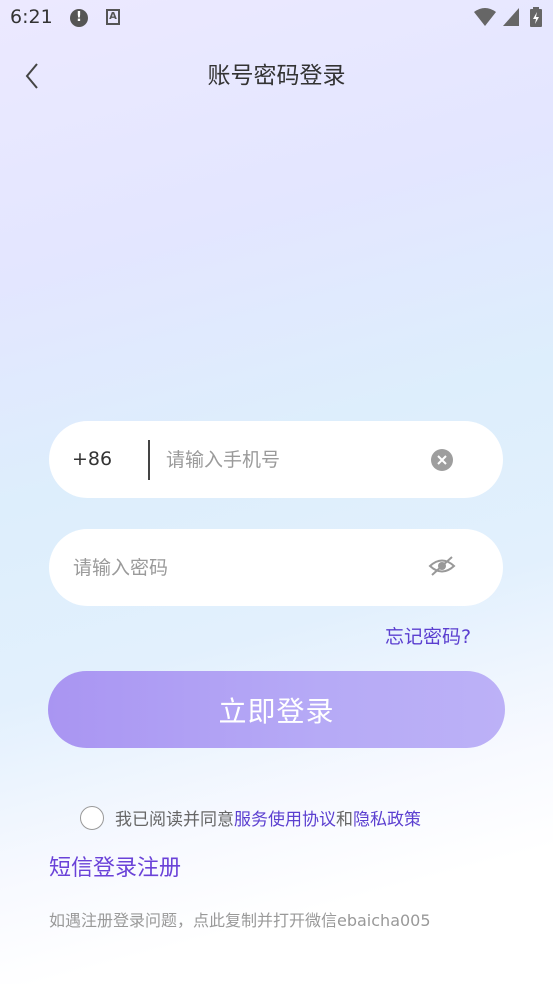  I want to click on service-agreement-link: 服务使用协议, so click(285, 817).